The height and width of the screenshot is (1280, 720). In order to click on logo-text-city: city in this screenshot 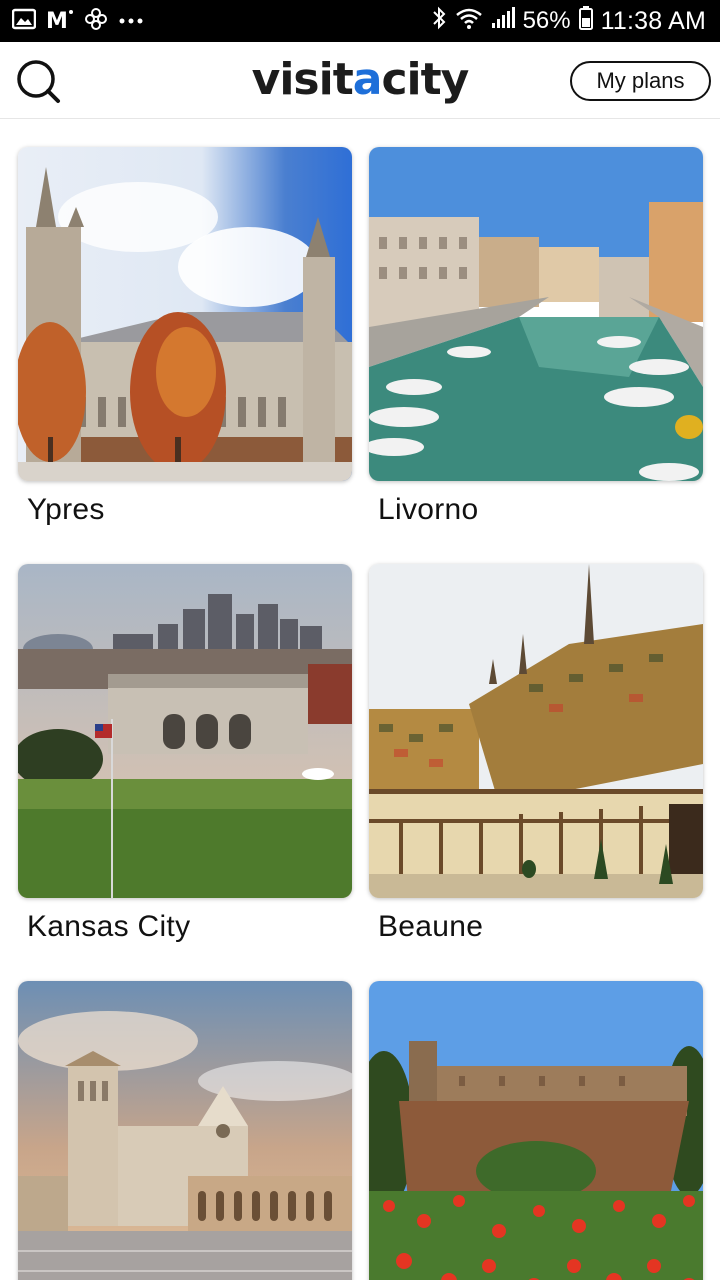, I will do `click(425, 79)`.